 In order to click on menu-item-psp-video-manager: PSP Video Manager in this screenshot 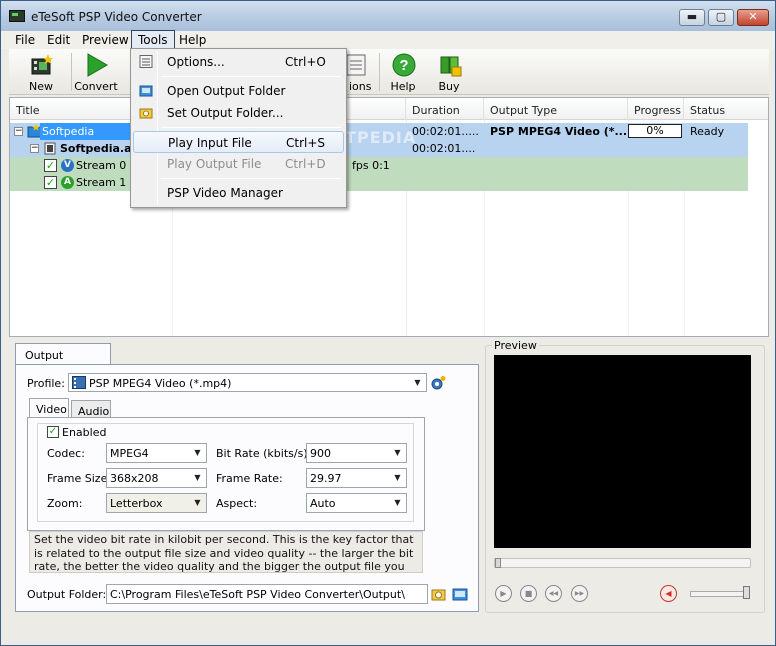, I will do `click(238, 193)`.